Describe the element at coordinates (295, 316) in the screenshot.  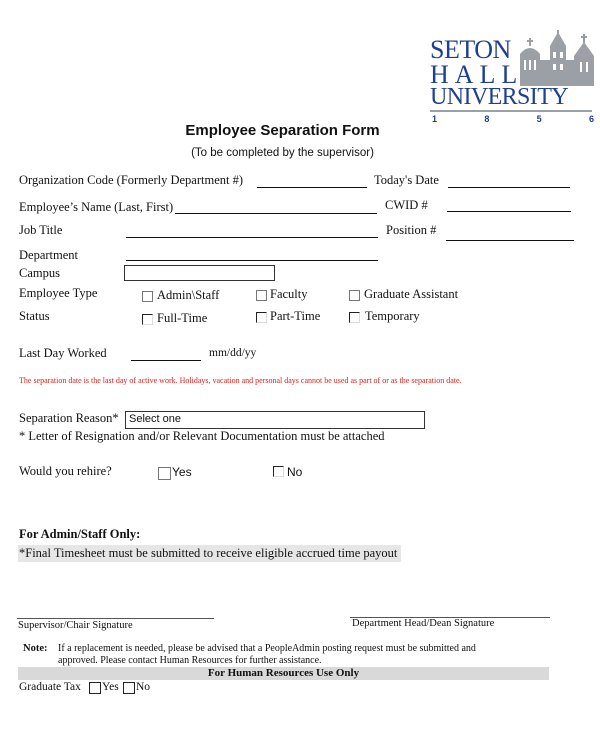
I see `part-time-label: Part-Time` at that location.